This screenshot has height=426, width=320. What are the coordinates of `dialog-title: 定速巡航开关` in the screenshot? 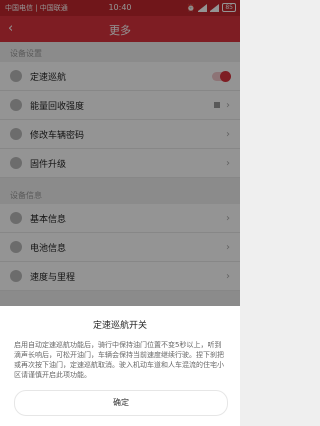 It's located at (119, 326).